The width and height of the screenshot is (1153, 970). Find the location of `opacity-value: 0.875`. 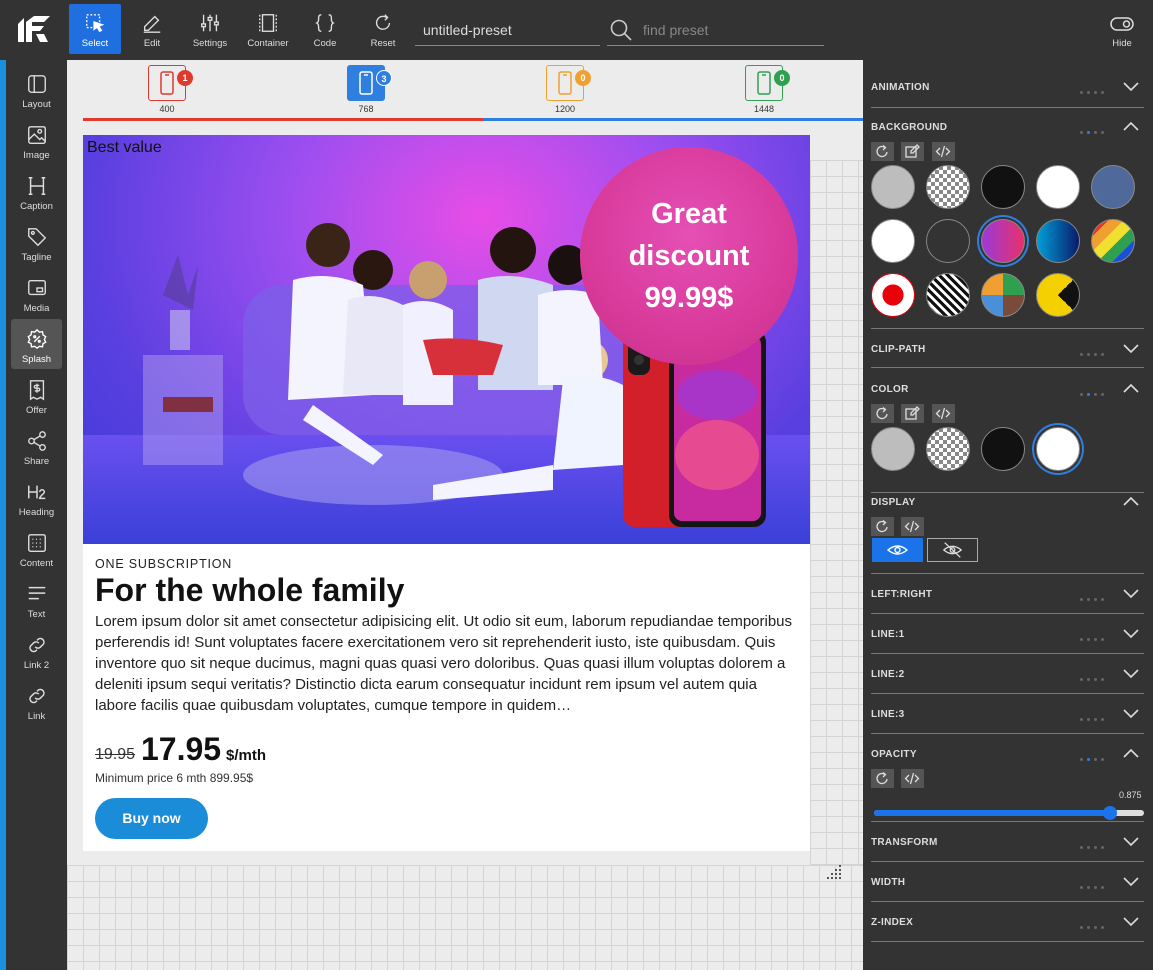

opacity-value: 0.875 is located at coordinates (1130, 795).